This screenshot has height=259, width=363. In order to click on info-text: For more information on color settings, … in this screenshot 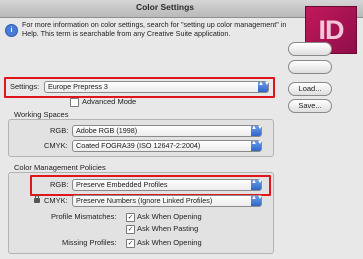, I will do `click(154, 29)`.